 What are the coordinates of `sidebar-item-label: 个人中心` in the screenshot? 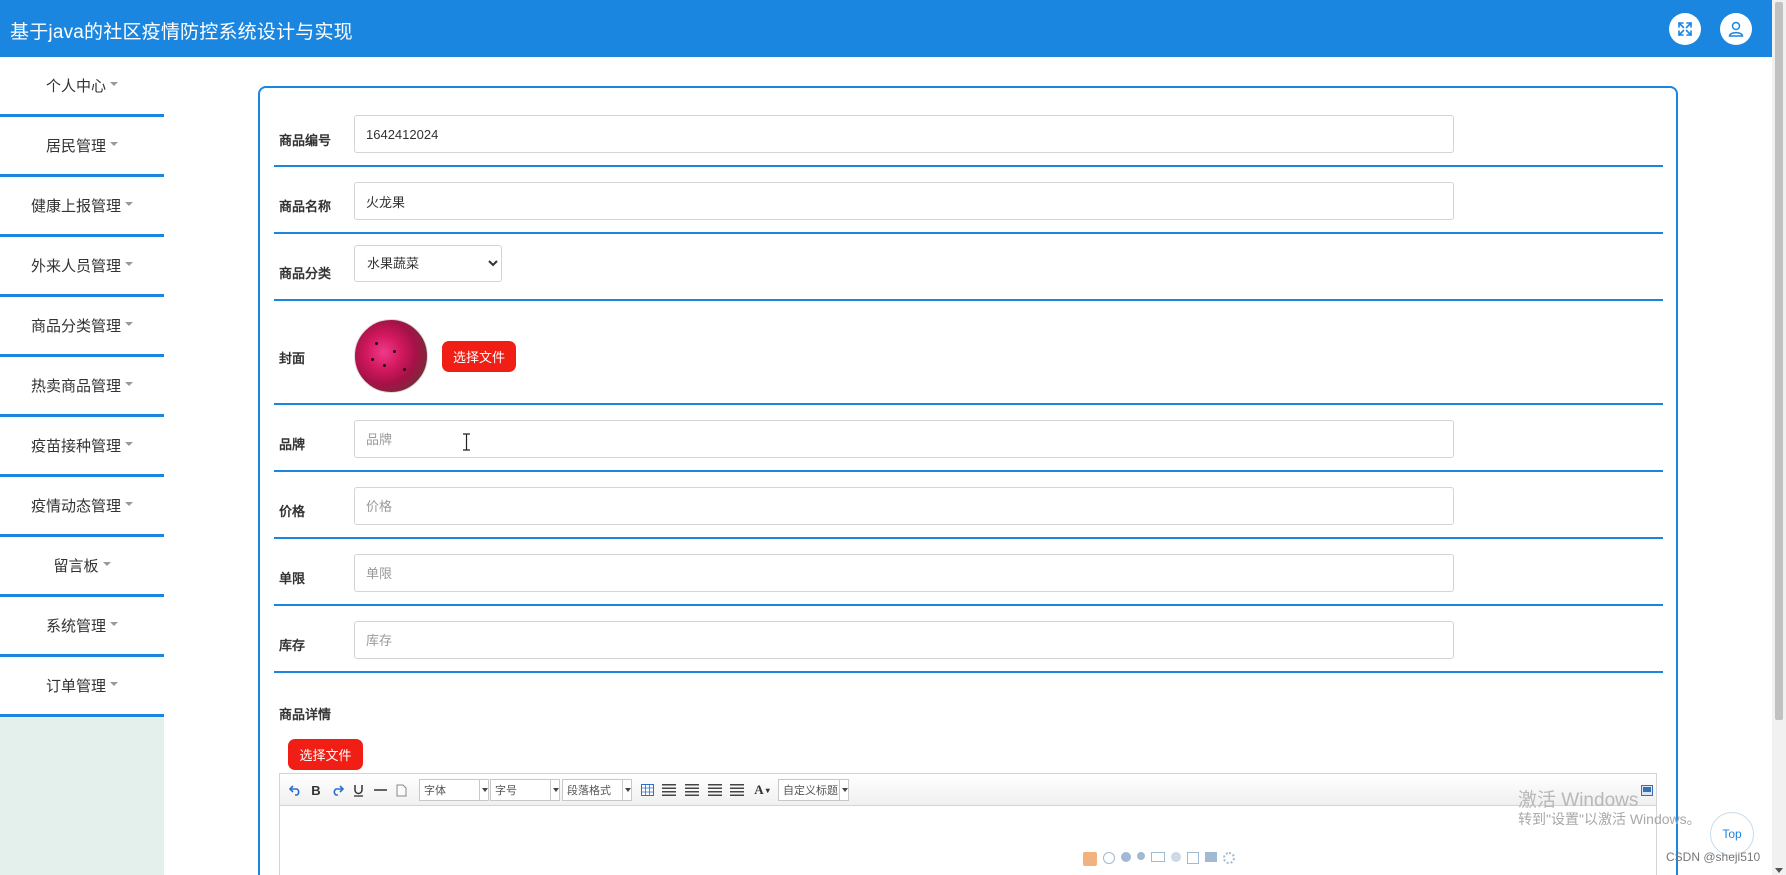 It's located at (75, 86).